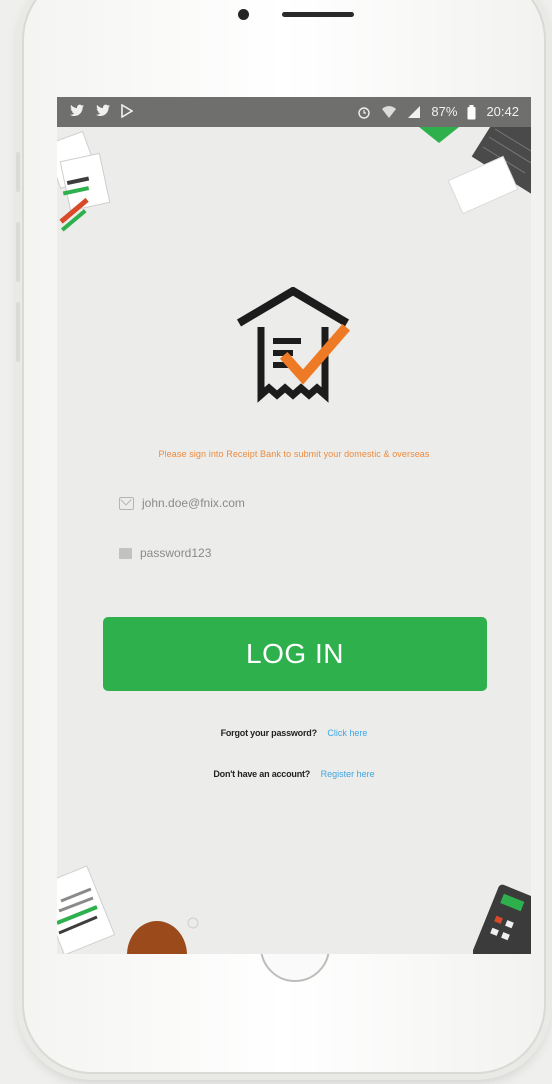 This screenshot has width=552, height=1084. Describe the element at coordinates (294, 112) in the screenshot. I see `status-bar: 87% 20:42` at that location.